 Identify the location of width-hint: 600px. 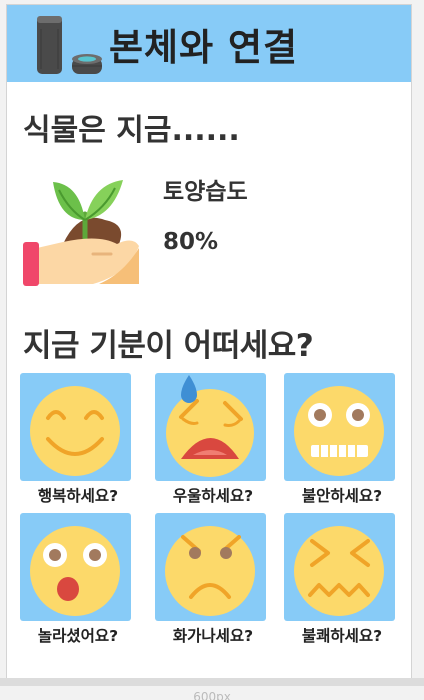
(212, 695).